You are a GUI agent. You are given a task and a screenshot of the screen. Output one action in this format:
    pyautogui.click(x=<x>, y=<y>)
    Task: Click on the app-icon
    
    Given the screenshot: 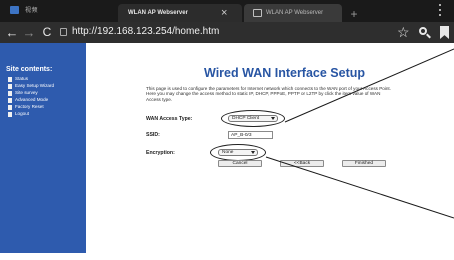 What is the action you would take?
    pyautogui.click(x=14, y=10)
    